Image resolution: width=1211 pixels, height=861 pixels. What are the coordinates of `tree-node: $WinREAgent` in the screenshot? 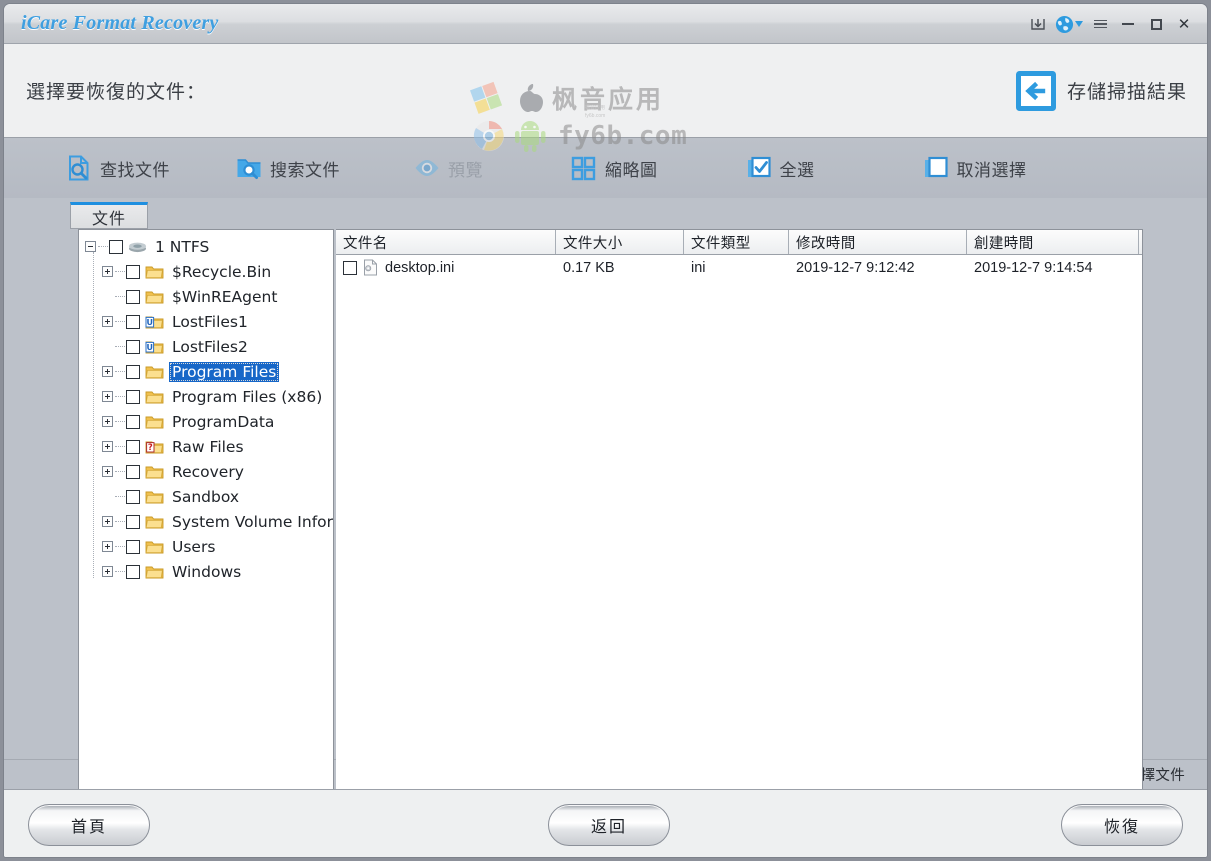 It's located at (209, 296).